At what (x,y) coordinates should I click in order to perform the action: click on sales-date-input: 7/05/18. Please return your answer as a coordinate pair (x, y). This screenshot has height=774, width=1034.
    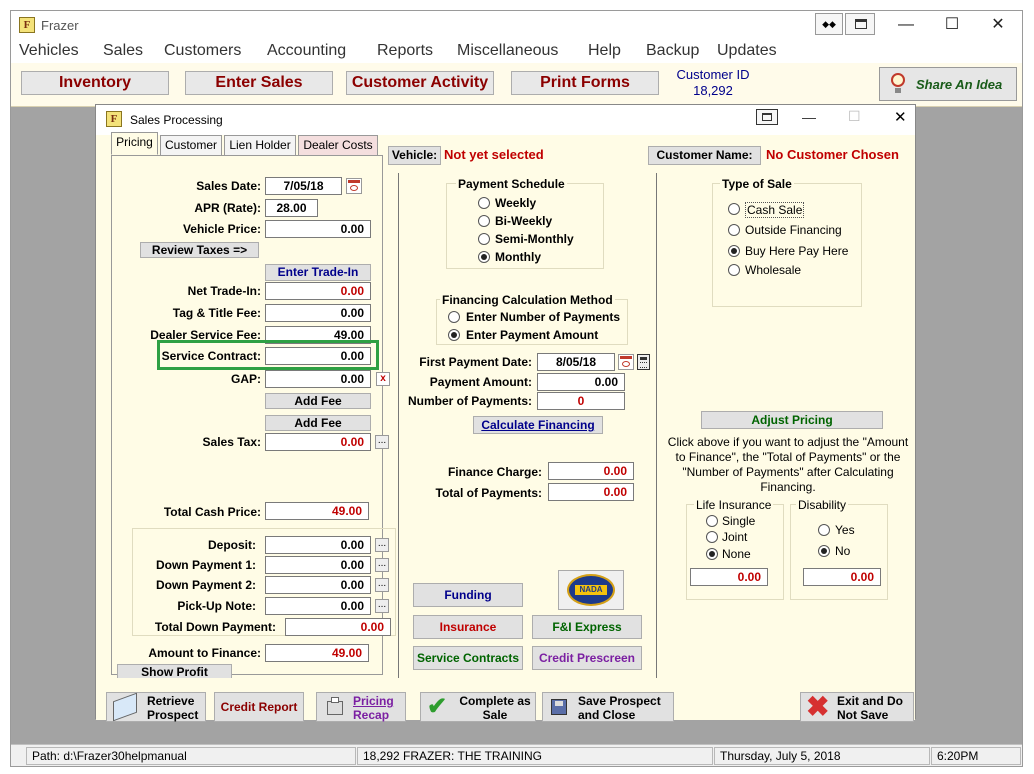
    Looking at the image, I should click on (303, 186).